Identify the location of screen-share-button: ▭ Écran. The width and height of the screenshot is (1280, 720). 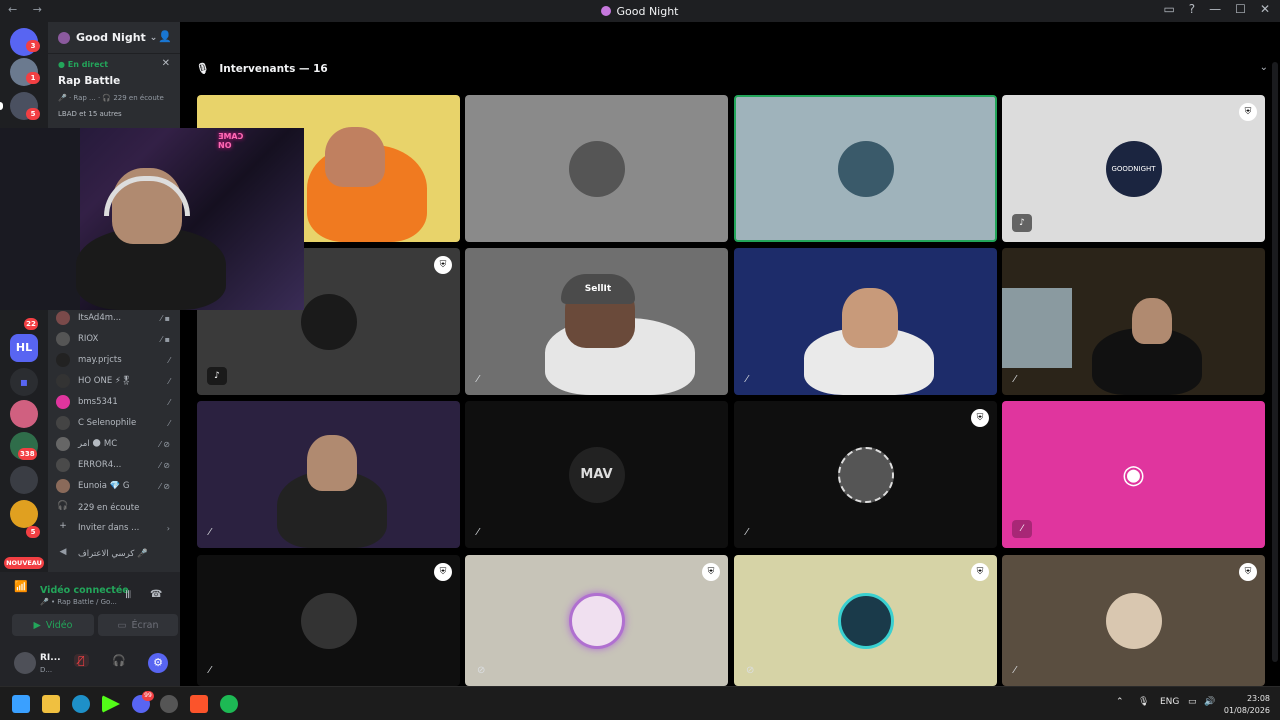
(138, 625).